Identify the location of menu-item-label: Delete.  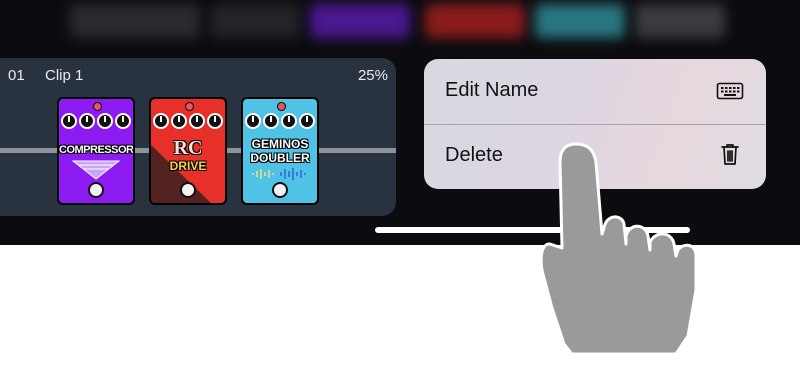
(474, 155).